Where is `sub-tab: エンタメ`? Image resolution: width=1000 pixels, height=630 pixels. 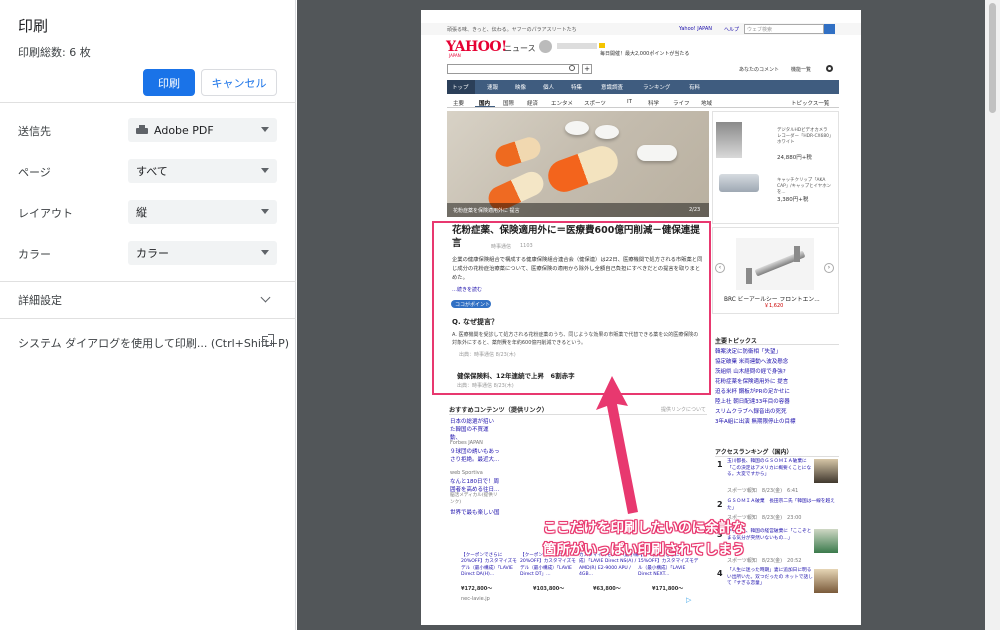
sub-tab: エンタメ is located at coordinates (562, 103).